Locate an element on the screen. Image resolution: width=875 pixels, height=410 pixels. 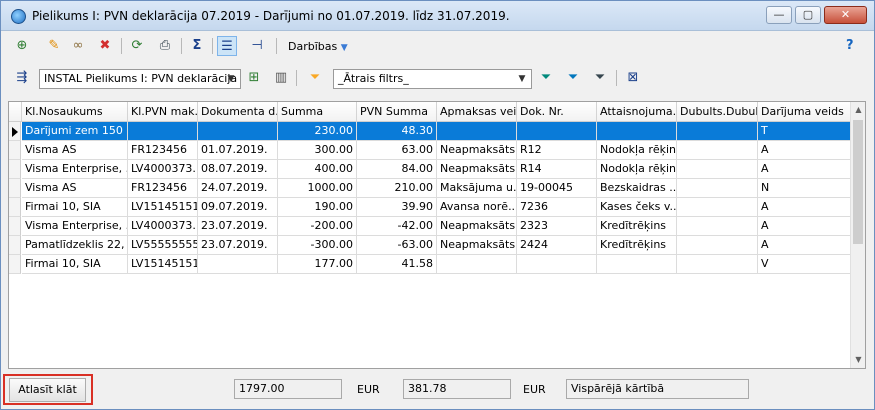
table-cell: R14 is located at coordinates (557, 169).